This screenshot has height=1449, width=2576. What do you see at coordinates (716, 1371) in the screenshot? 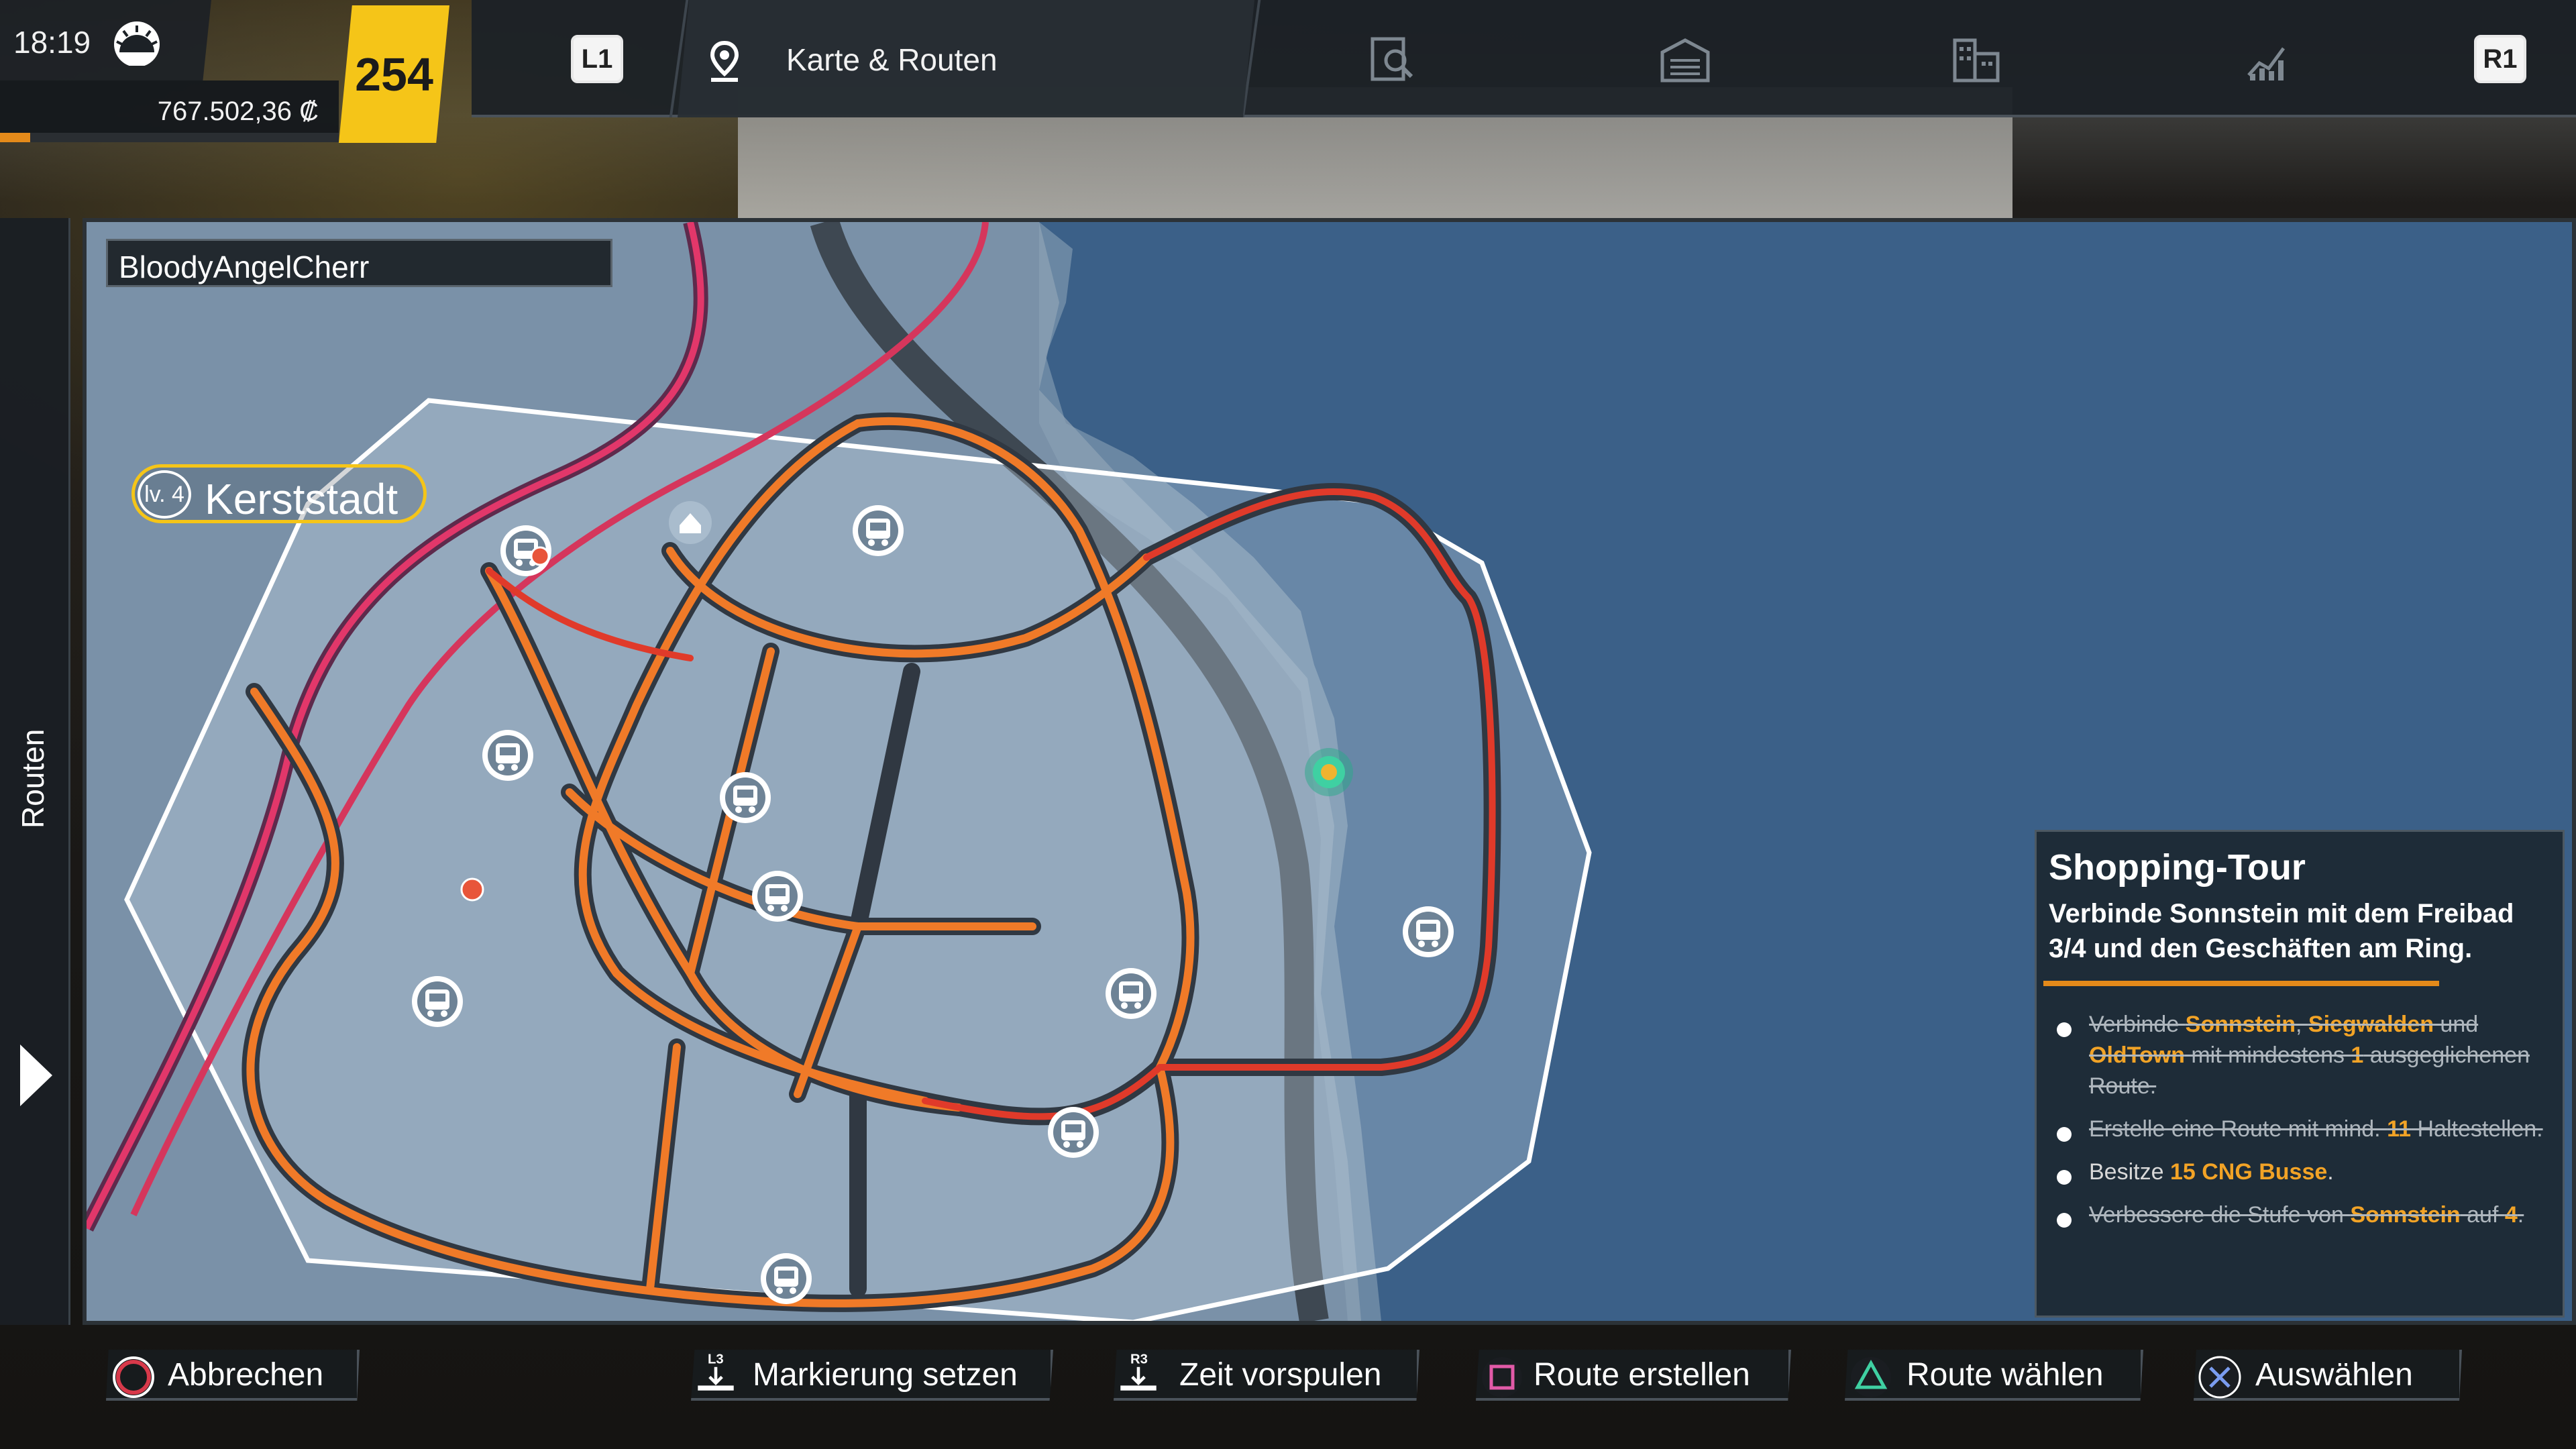
I see `l3-stick-icon: L3` at bounding box center [716, 1371].